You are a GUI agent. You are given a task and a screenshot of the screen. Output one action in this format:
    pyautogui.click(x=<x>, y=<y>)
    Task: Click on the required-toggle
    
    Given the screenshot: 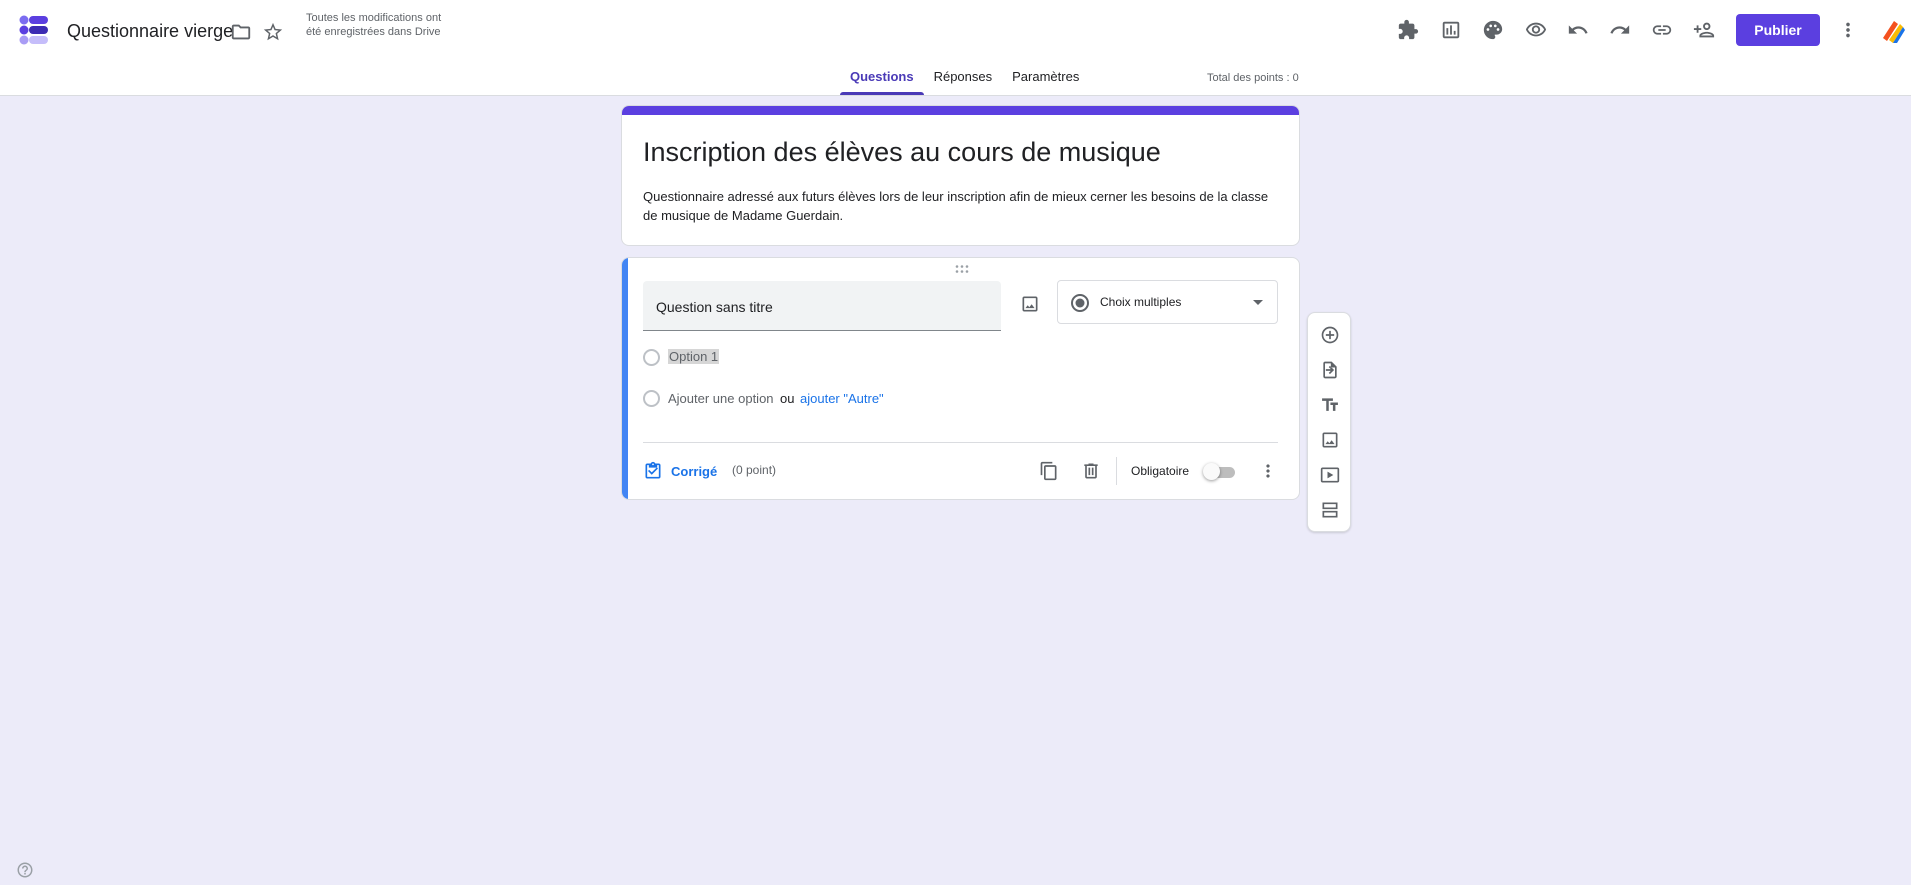 What is the action you would take?
    pyautogui.click(x=1220, y=471)
    